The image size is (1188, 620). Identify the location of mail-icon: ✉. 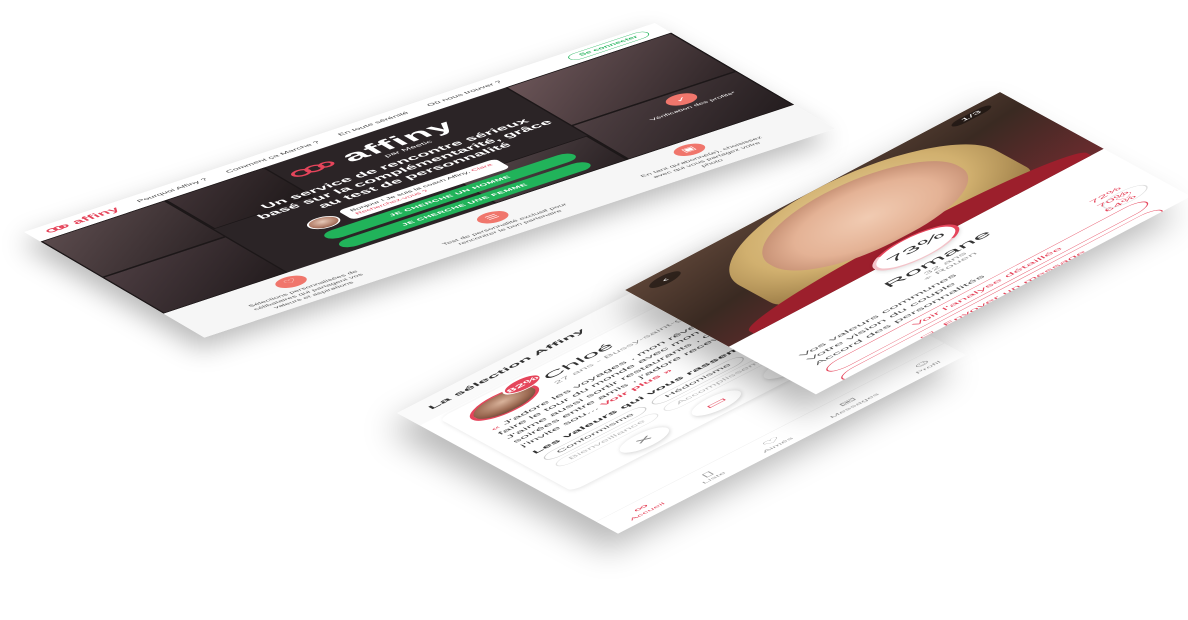
(848, 402).